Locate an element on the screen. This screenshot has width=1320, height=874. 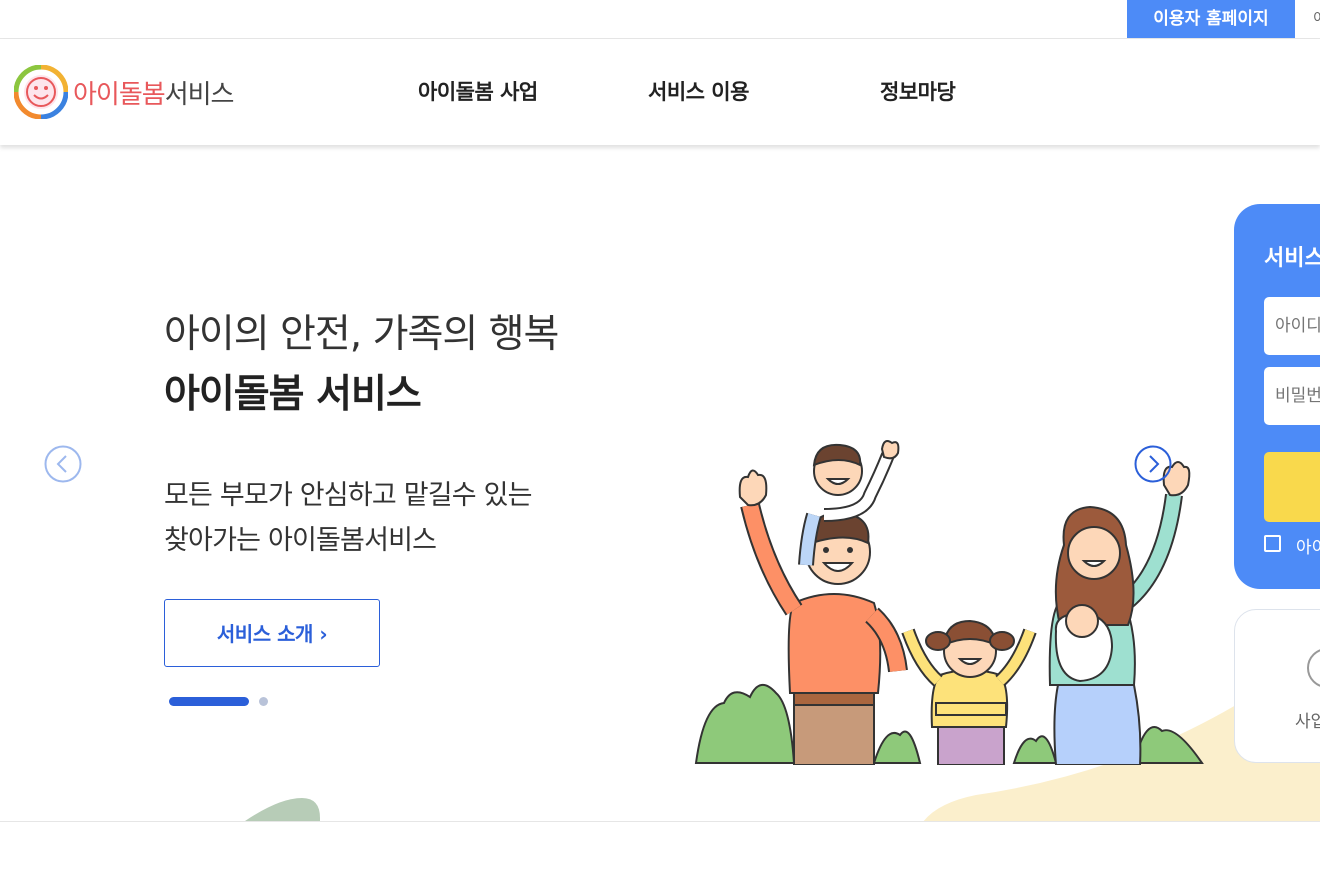
logo-accent-text: 아이돌봄 is located at coordinates (119, 94).